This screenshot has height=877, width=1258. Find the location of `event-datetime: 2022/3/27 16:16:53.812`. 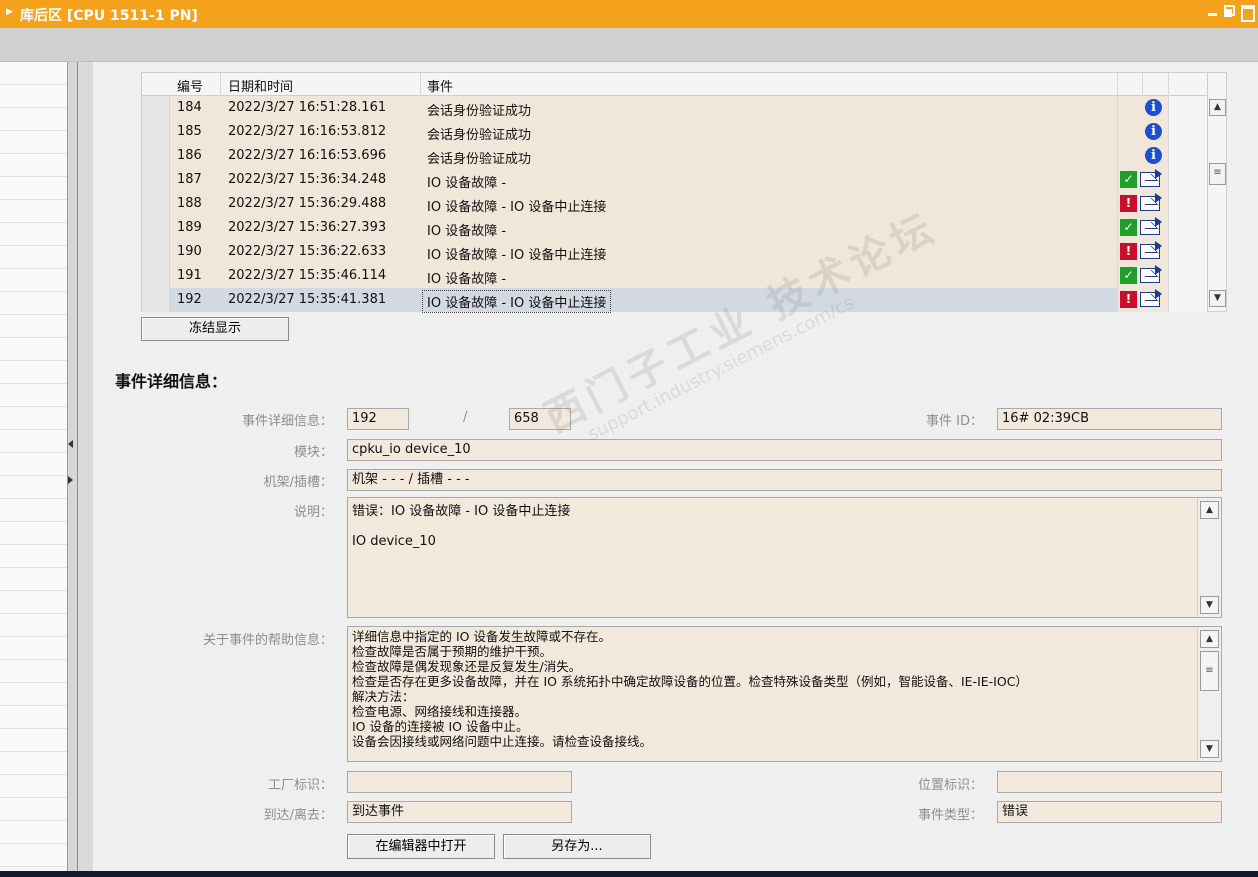

event-datetime: 2022/3/27 16:16:53.812 is located at coordinates (307, 131).